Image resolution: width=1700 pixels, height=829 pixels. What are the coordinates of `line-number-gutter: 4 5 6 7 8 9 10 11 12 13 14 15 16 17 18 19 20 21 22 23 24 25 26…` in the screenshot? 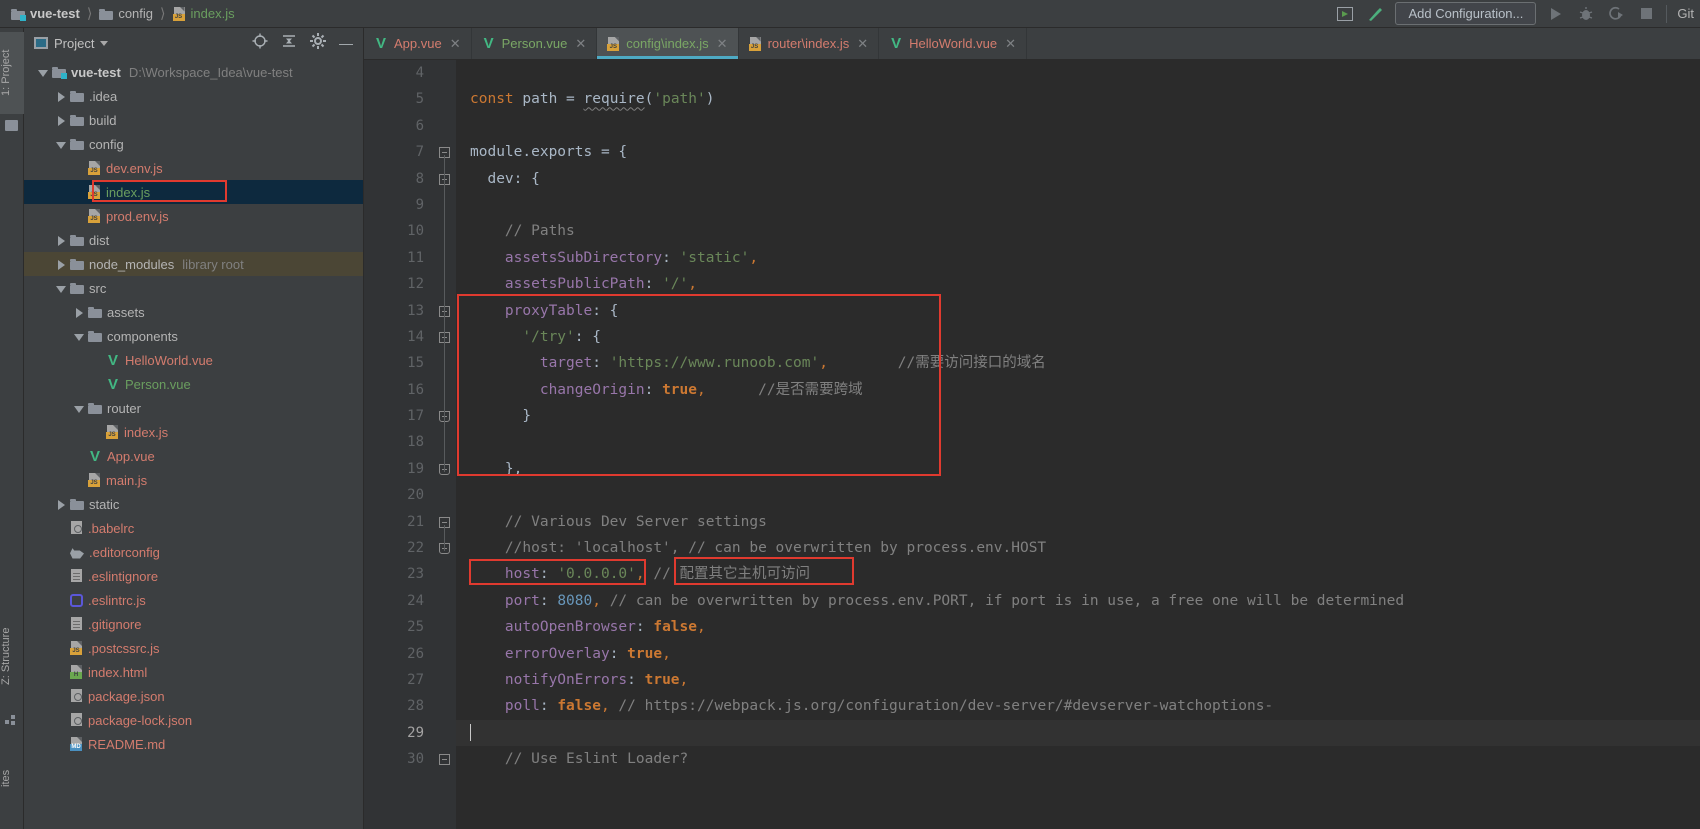 It's located at (399, 444).